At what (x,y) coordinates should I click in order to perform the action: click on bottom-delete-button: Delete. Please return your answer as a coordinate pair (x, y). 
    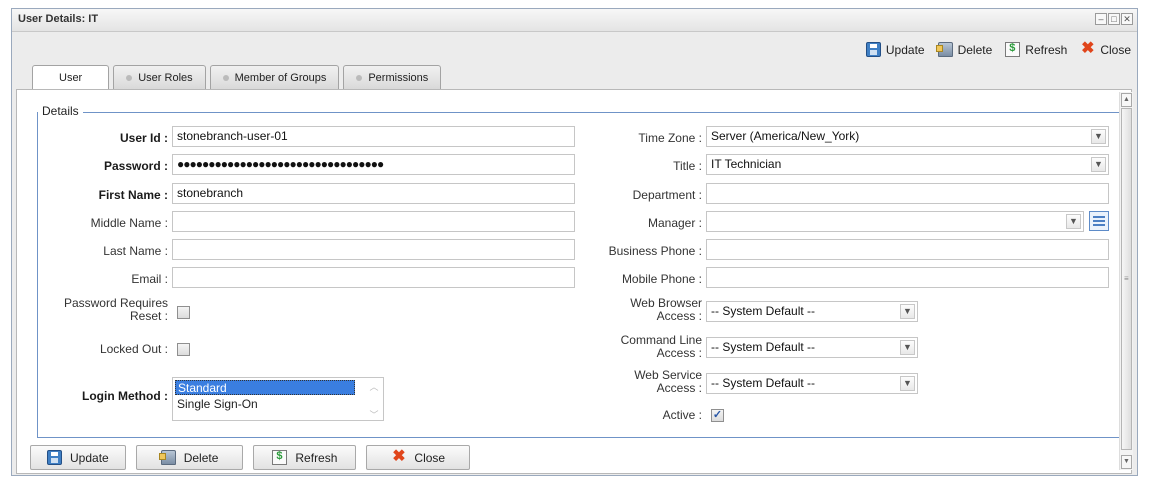
    Looking at the image, I should click on (189, 457).